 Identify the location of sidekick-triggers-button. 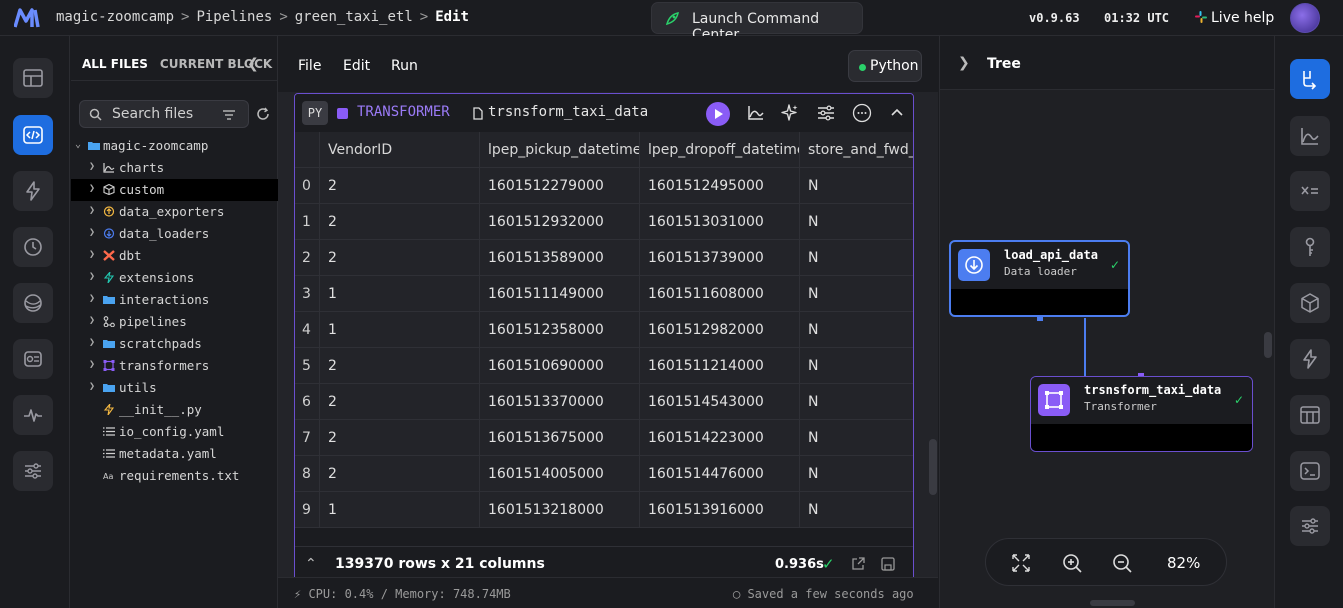
(1310, 359).